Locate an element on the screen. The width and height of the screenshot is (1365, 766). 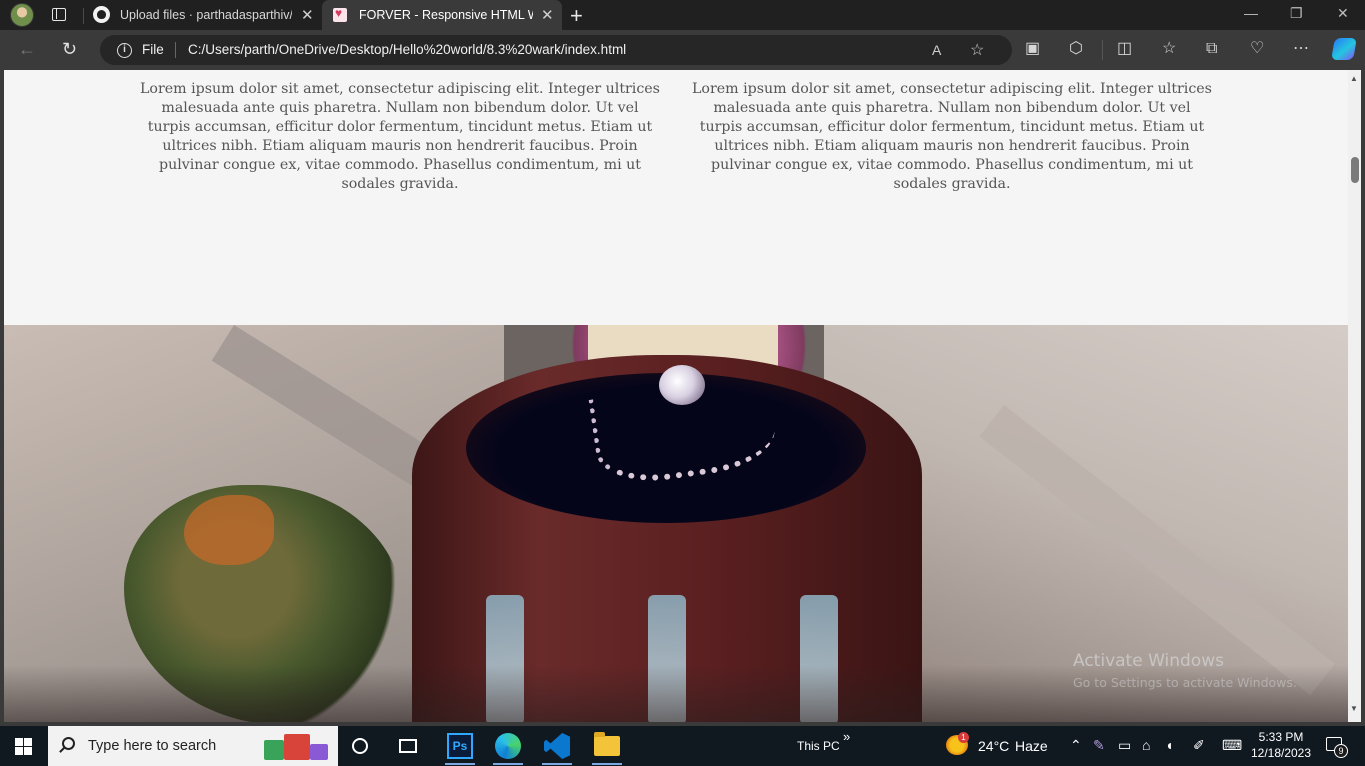
reading-icon: ▣ is located at coordinates (1032, 49).